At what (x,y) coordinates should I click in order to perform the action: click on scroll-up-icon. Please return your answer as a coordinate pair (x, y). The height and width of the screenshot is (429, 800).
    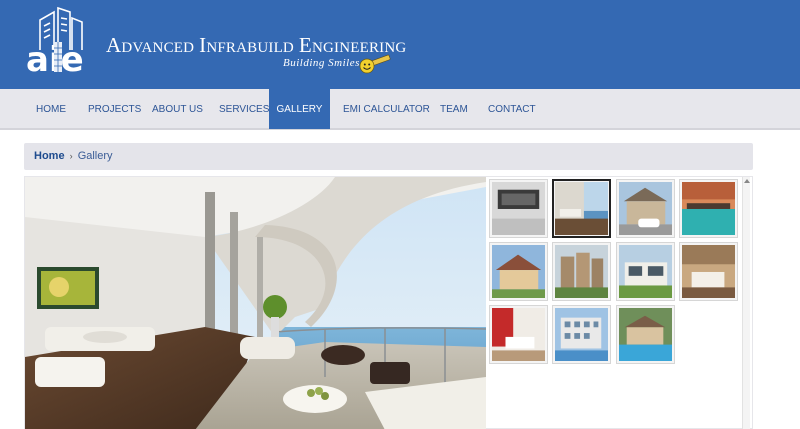
    Looking at the image, I should click on (747, 181).